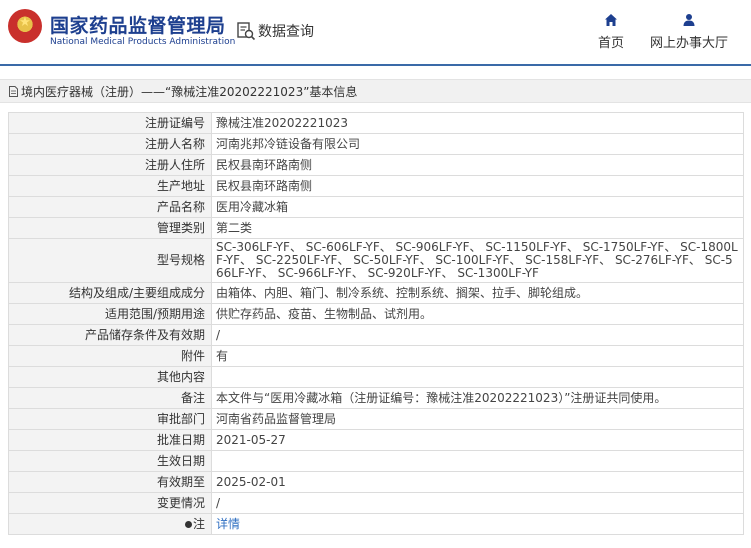 The image size is (751, 548). What do you see at coordinates (110, 419) in the screenshot?
I see `row-label: 审批部门` at bounding box center [110, 419].